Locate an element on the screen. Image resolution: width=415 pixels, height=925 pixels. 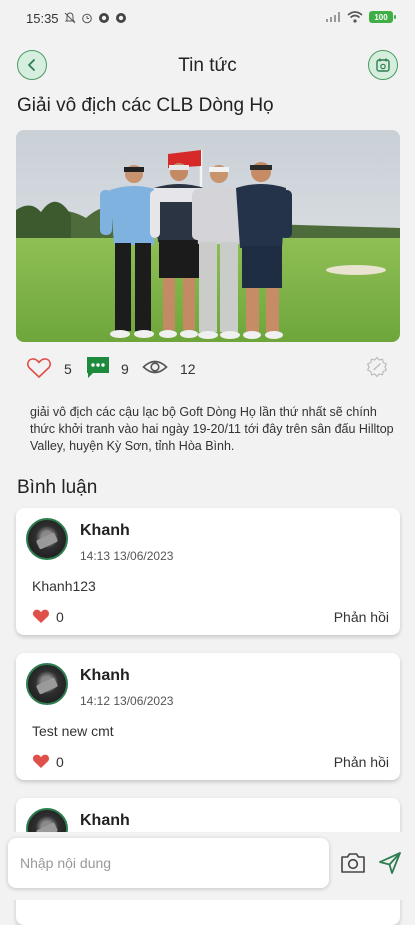
comment-time: 14:13 13/06/2023 is located at coordinates (127, 556).